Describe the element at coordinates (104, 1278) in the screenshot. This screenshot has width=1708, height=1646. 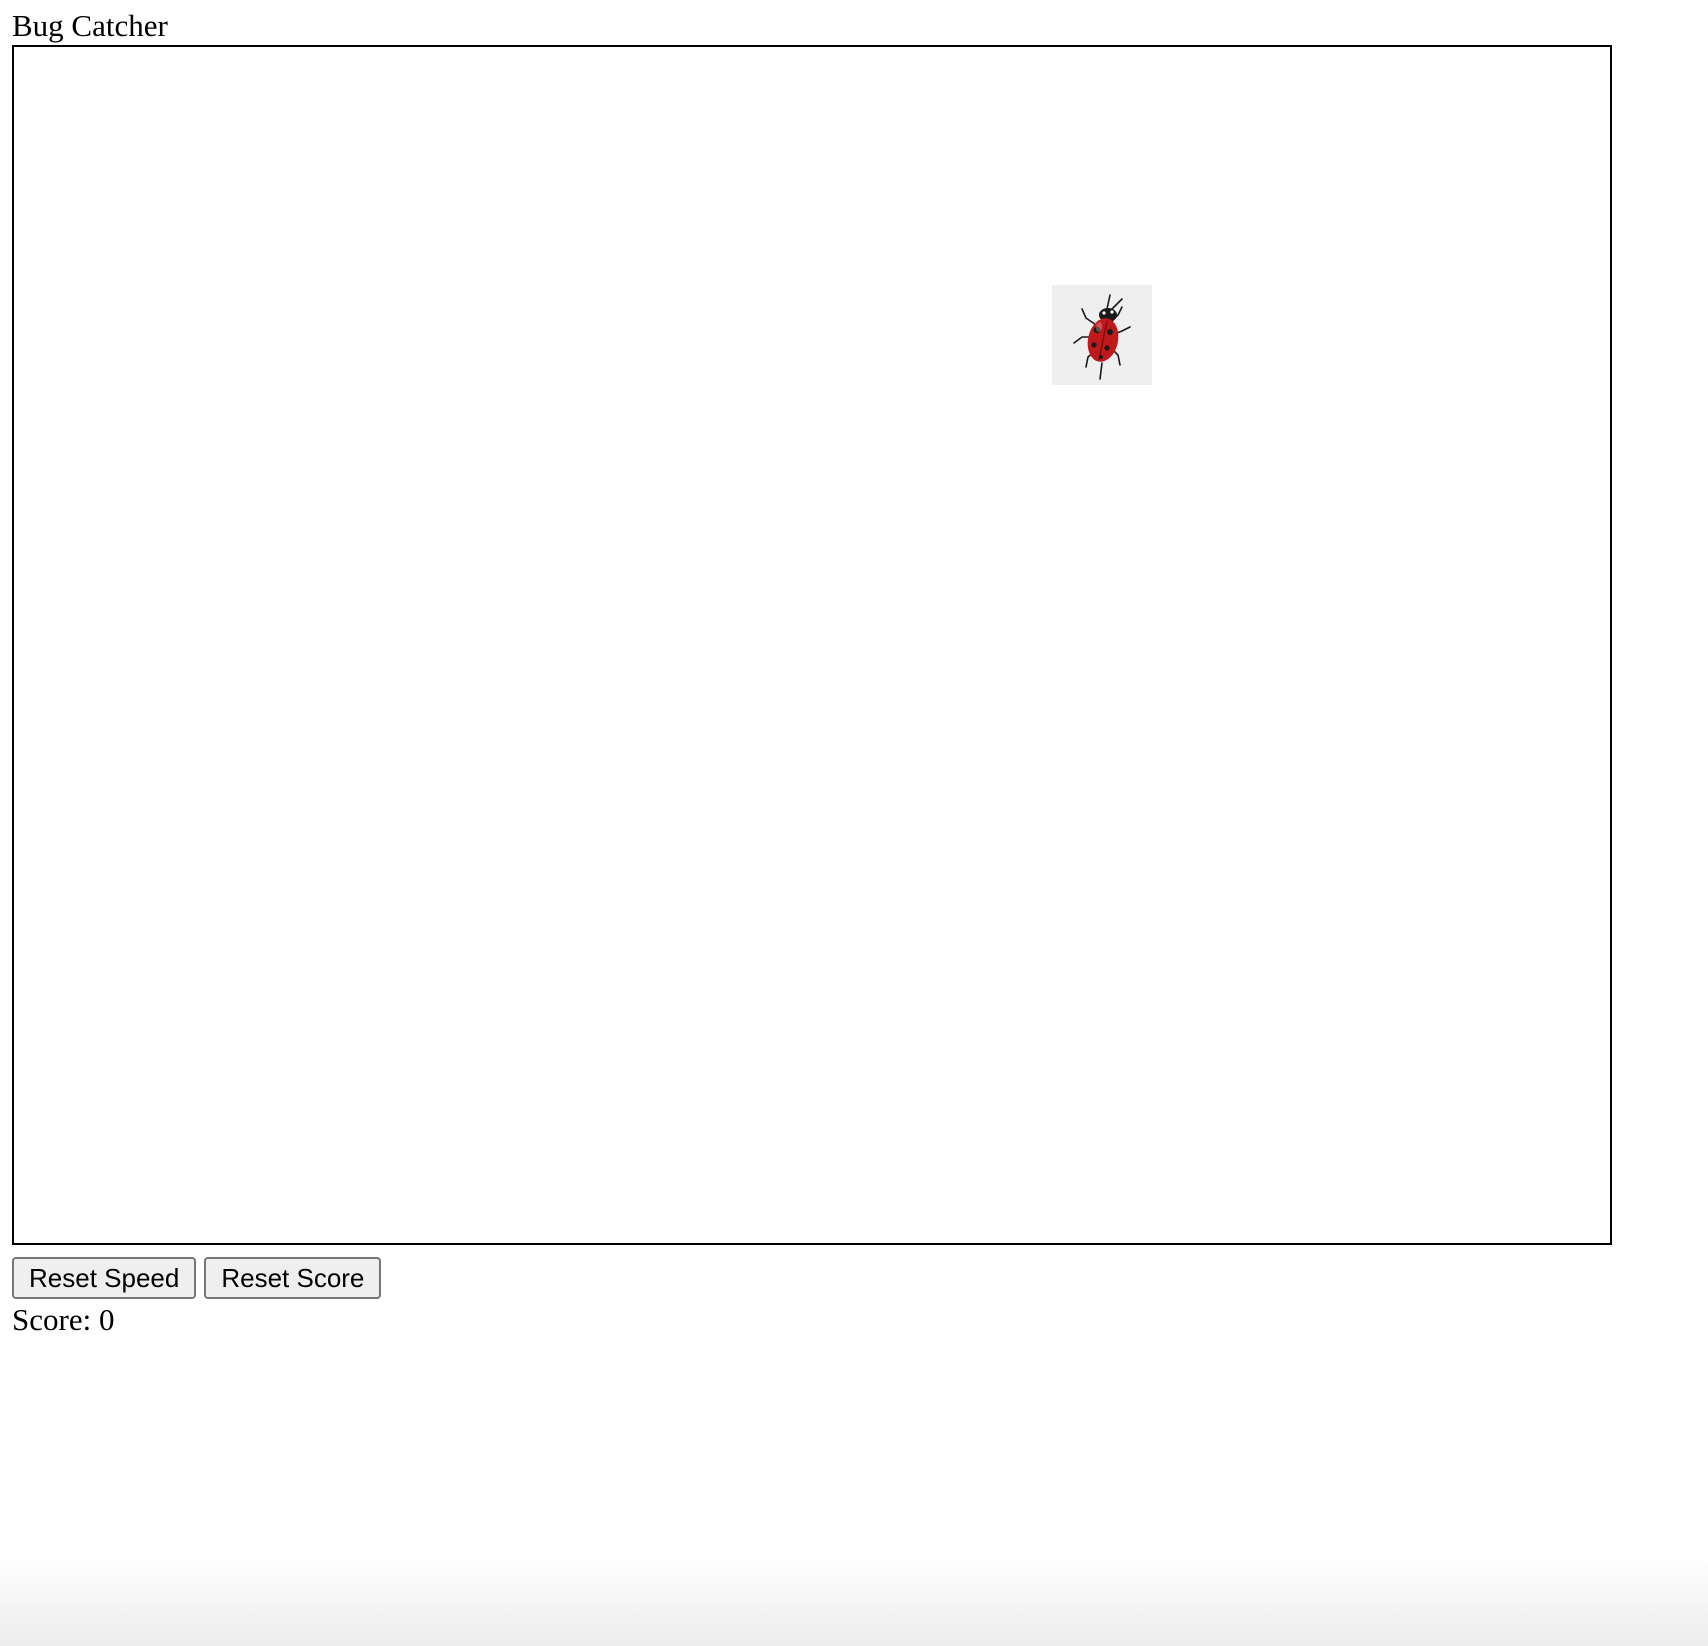
I see `reset-speed-button: Reset Speed` at that location.